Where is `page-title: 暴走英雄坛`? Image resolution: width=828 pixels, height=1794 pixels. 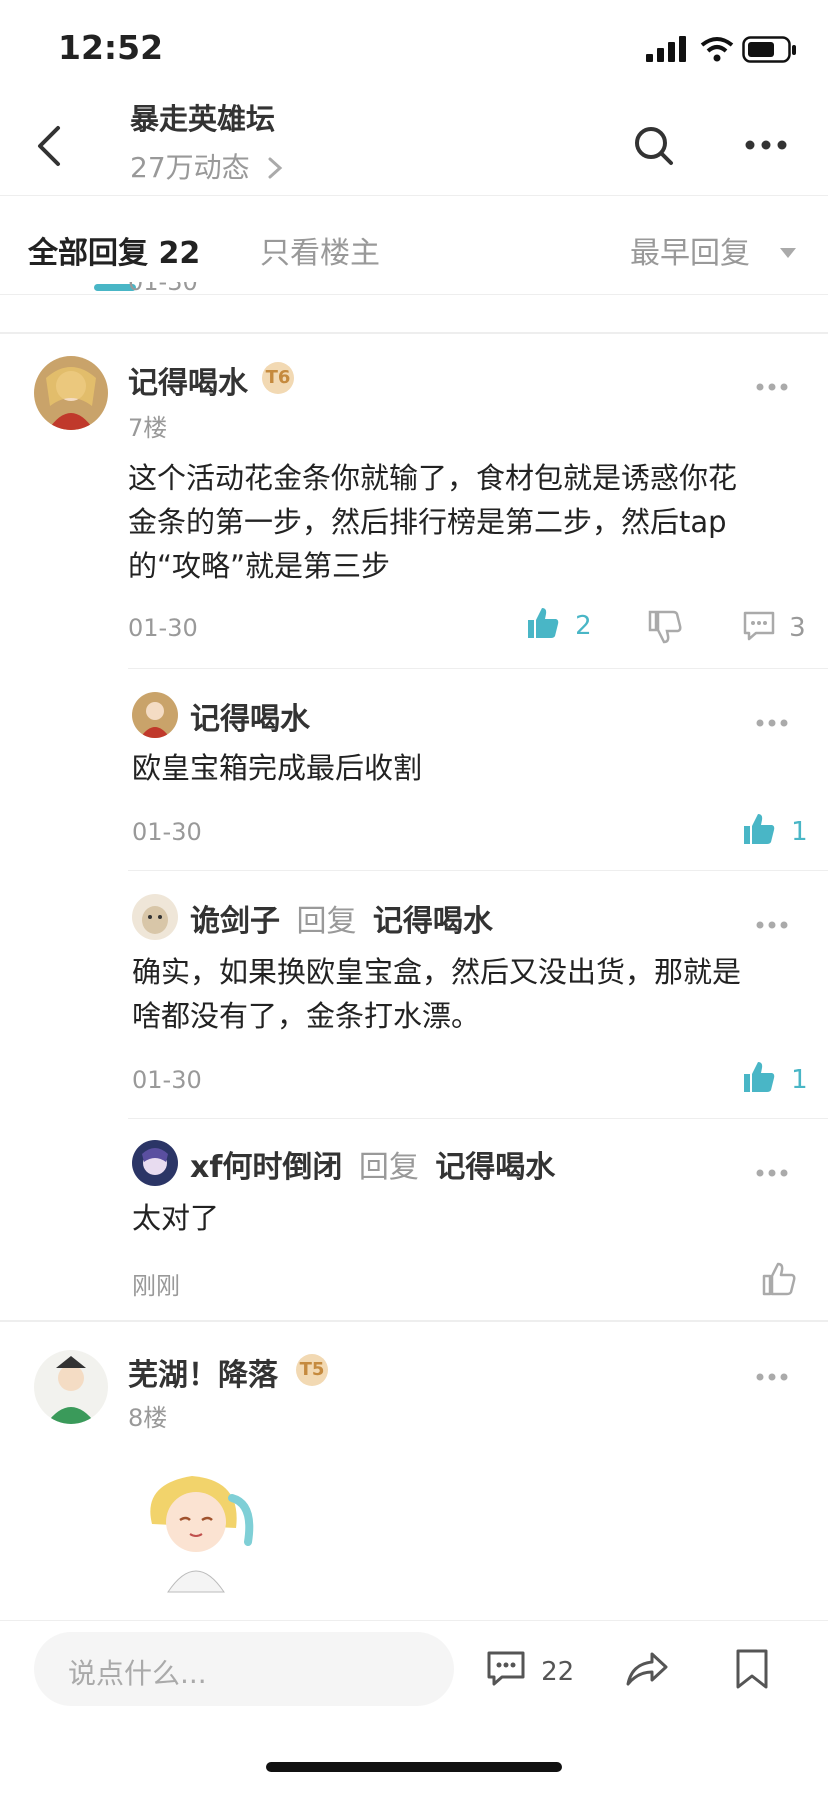 page-title: 暴走英雄坛 is located at coordinates (203, 119).